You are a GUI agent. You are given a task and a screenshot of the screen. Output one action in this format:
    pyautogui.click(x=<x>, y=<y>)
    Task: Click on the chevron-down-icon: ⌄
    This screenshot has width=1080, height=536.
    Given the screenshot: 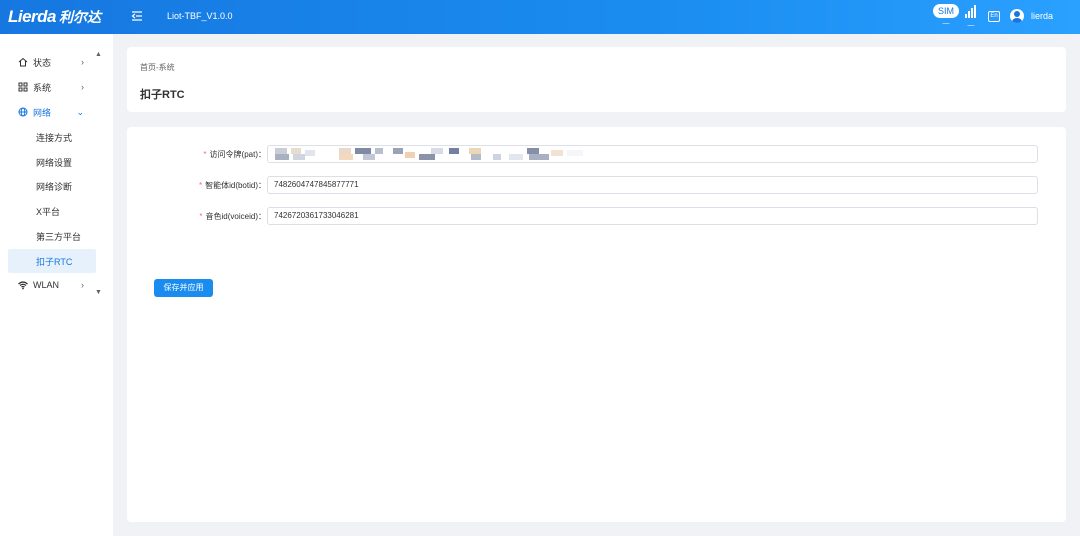 What is the action you would take?
    pyautogui.click(x=80, y=111)
    